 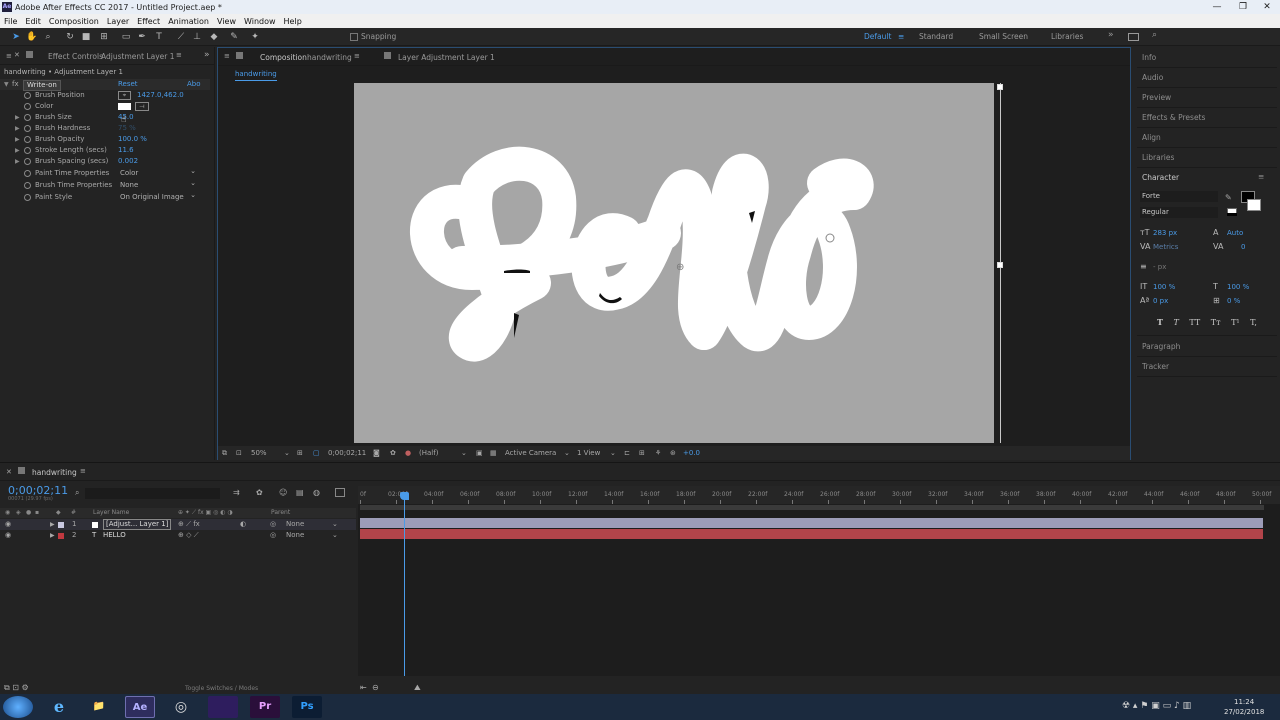 I want to click on always-preview-icon: ⧉, so click(x=224, y=453).